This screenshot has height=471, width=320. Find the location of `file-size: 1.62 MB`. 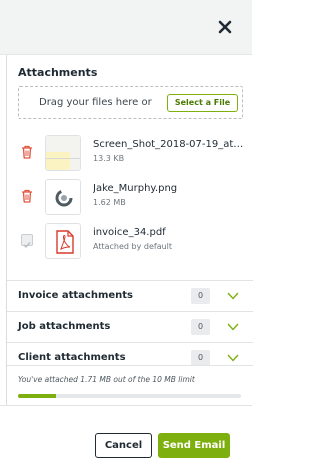

file-size: 1.62 MB is located at coordinates (109, 202).